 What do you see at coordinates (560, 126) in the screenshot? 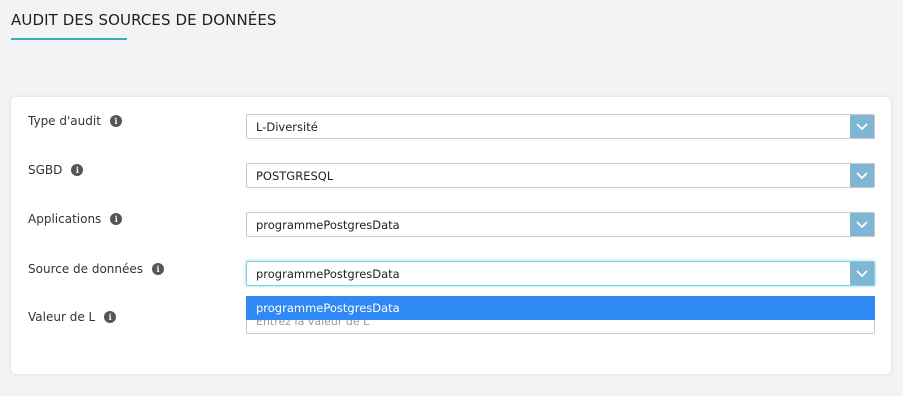
I see `audit-type-select: L-Diversité` at bounding box center [560, 126].